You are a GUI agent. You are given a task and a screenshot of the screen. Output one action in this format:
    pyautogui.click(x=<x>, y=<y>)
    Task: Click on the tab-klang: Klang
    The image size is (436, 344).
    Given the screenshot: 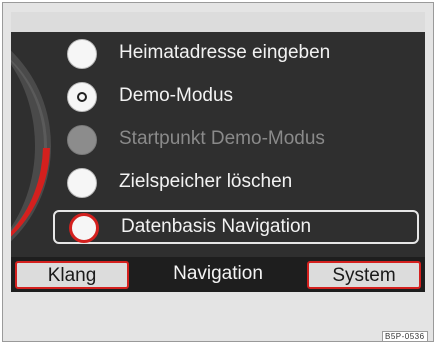 What is the action you would take?
    pyautogui.click(x=72, y=275)
    